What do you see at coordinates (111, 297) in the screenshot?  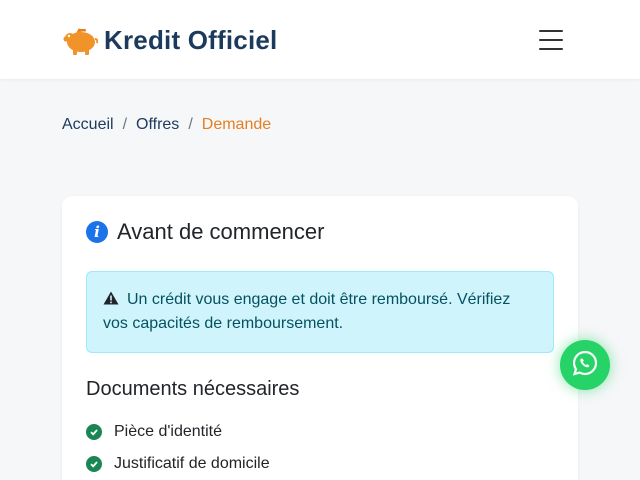 I see `warning-triangle-icon` at bounding box center [111, 297].